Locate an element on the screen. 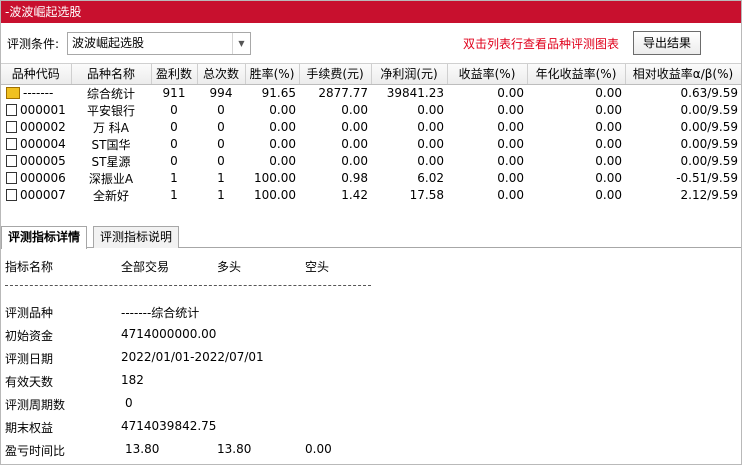  col-header-return: 收益率(%) is located at coordinates (487, 74).